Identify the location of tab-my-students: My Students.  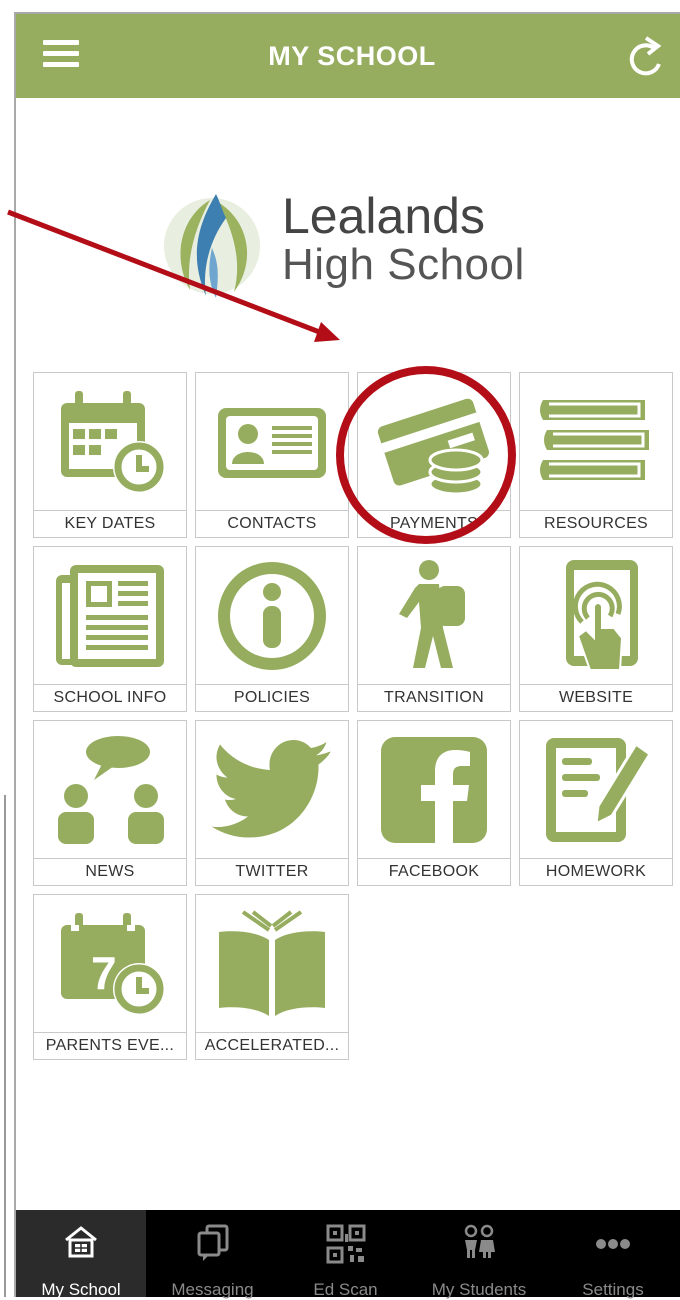
(479, 1254).